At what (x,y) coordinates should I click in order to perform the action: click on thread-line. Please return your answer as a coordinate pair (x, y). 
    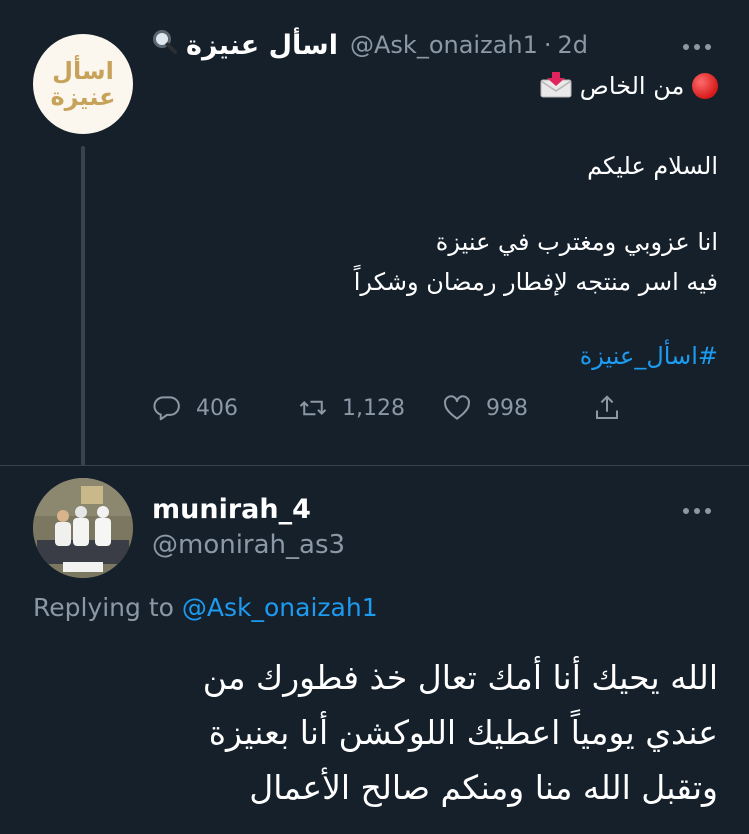
    Looking at the image, I should click on (83, 306).